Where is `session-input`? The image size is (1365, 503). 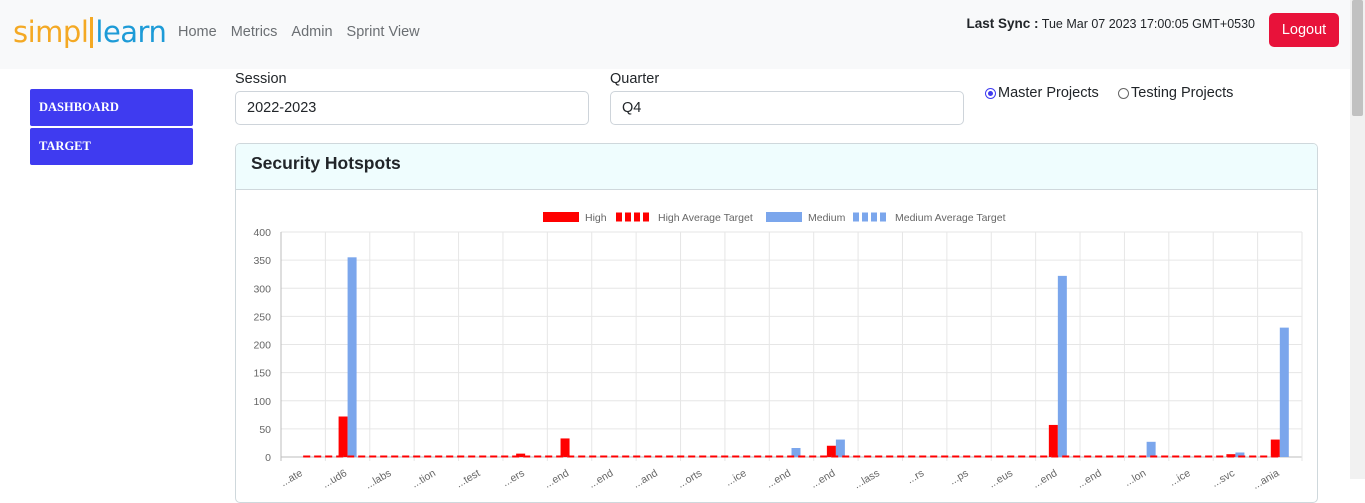
session-input is located at coordinates (412, 108).